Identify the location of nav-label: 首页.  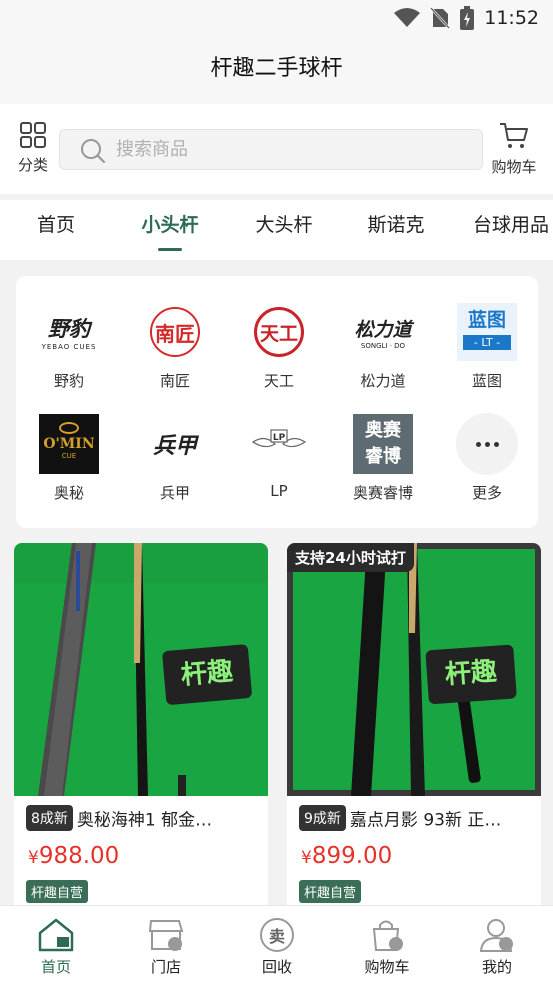
(55, 967).